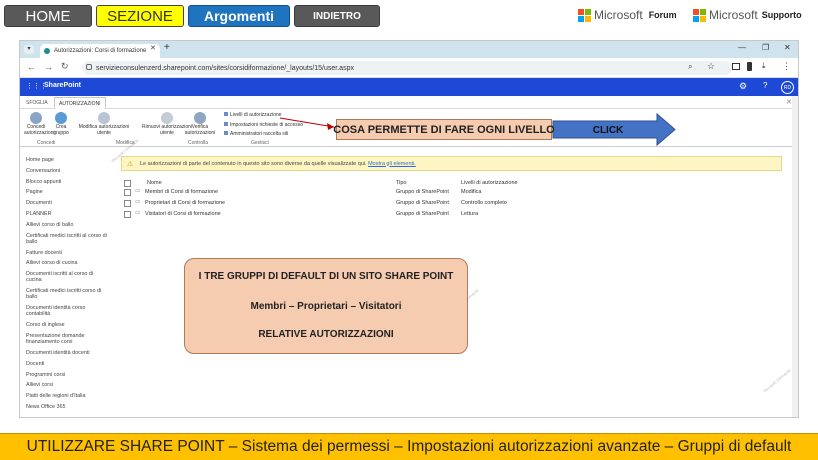 This screenshot has width=818, height=460. What do you see at coordinates (67, 192) in the screenshot?
I see `sidebar-item: Pagine` at bounding box center [67, 192].